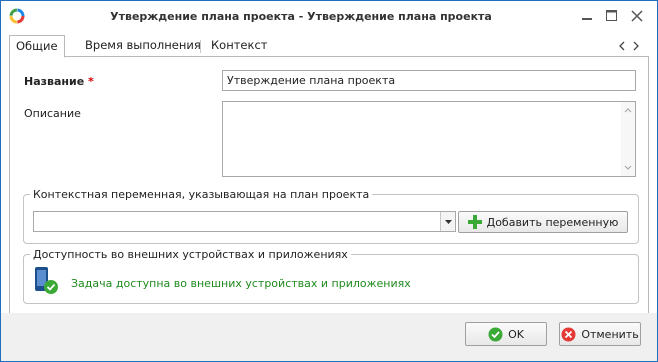 The width and height of the screenshot is (658, 362). What do you see at coordinates (516, 334) in the screenshot?
I see `ok-button-label: OK` at bounding box center [516, 334].